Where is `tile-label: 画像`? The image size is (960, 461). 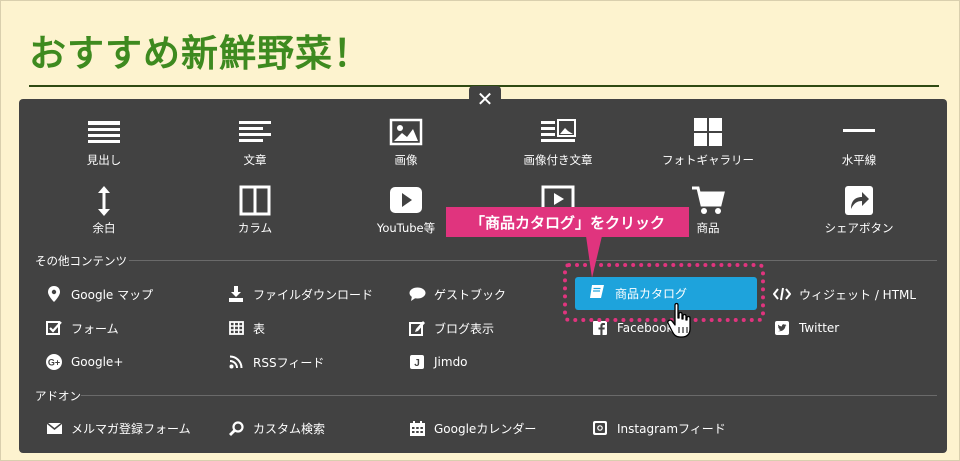 tile-label: 画像 is located at coordinates (406, 160).